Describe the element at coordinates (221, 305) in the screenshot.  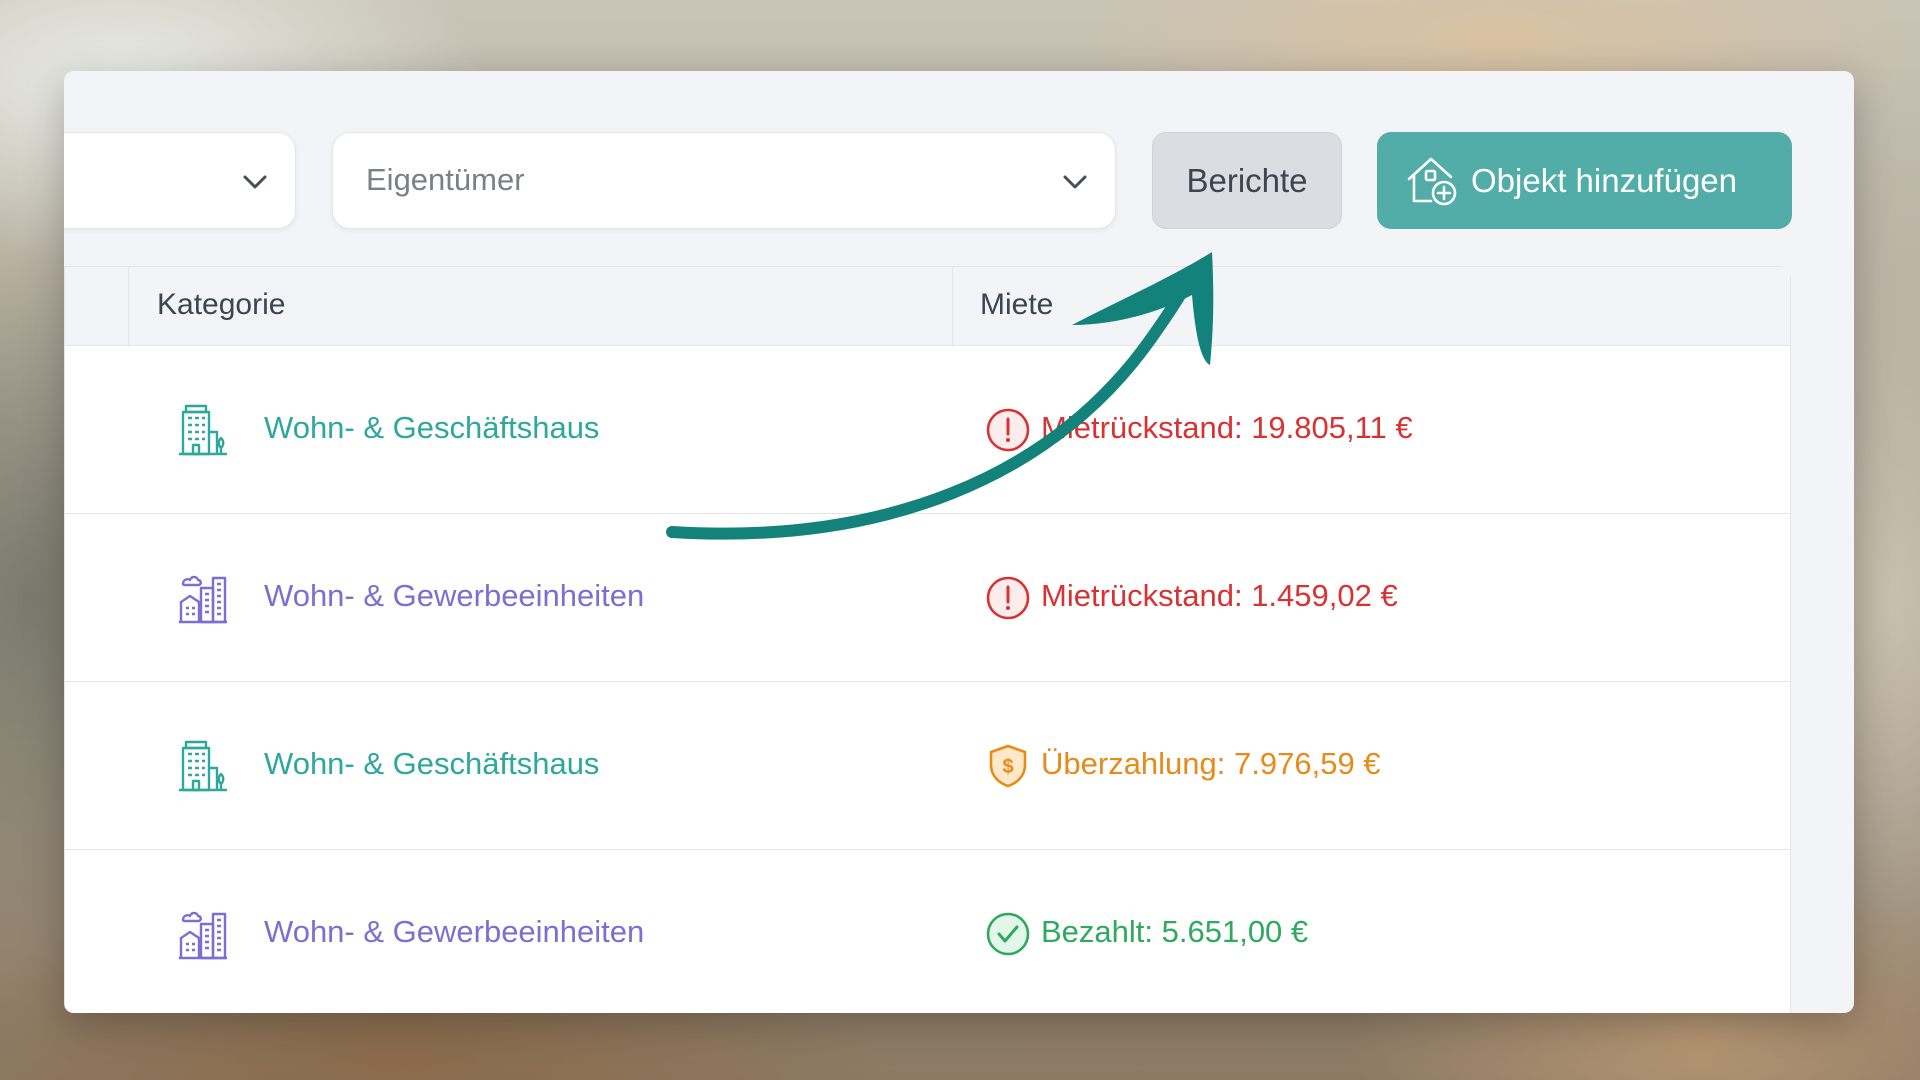
I see `column-header-category: Kategorie` at that location.